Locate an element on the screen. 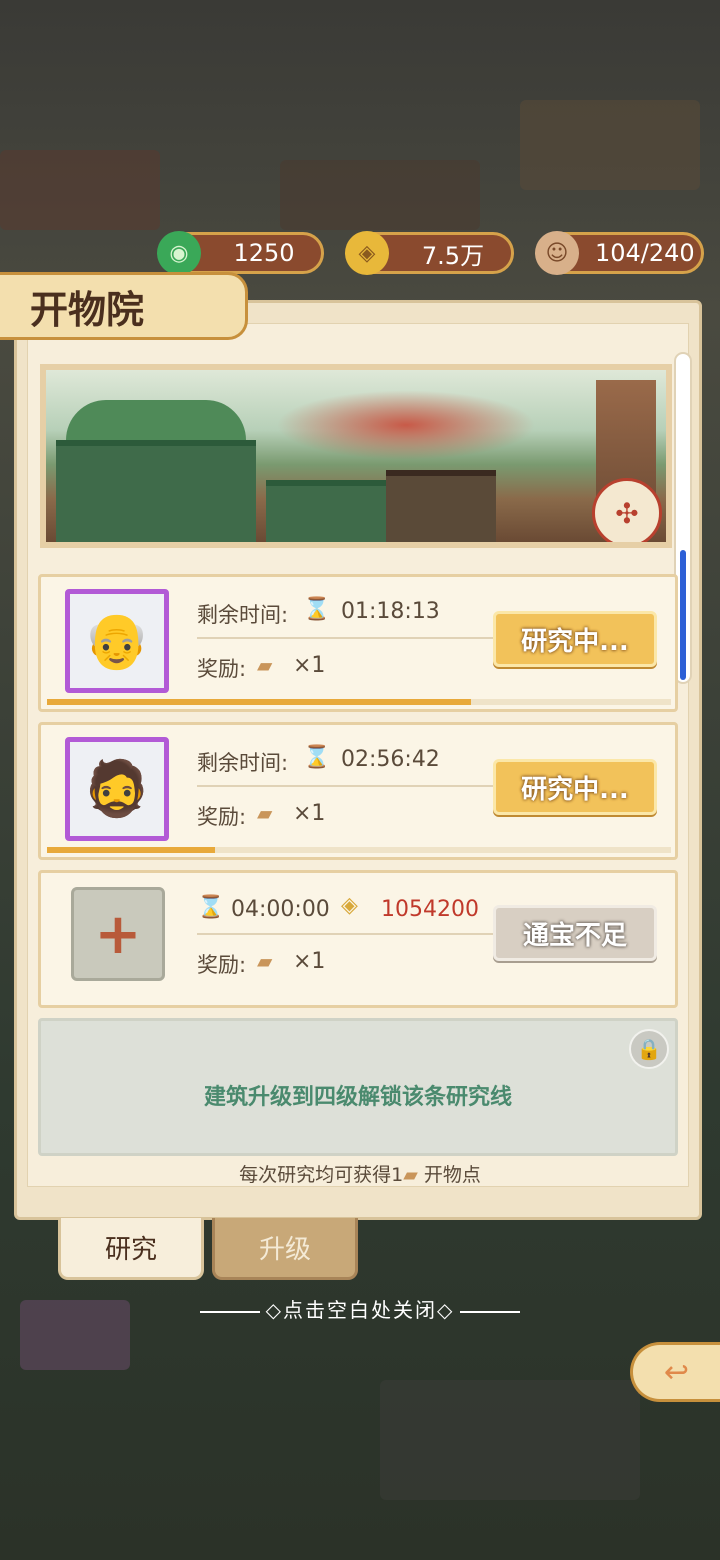  banner-gate is located at coordinates (441, 506).